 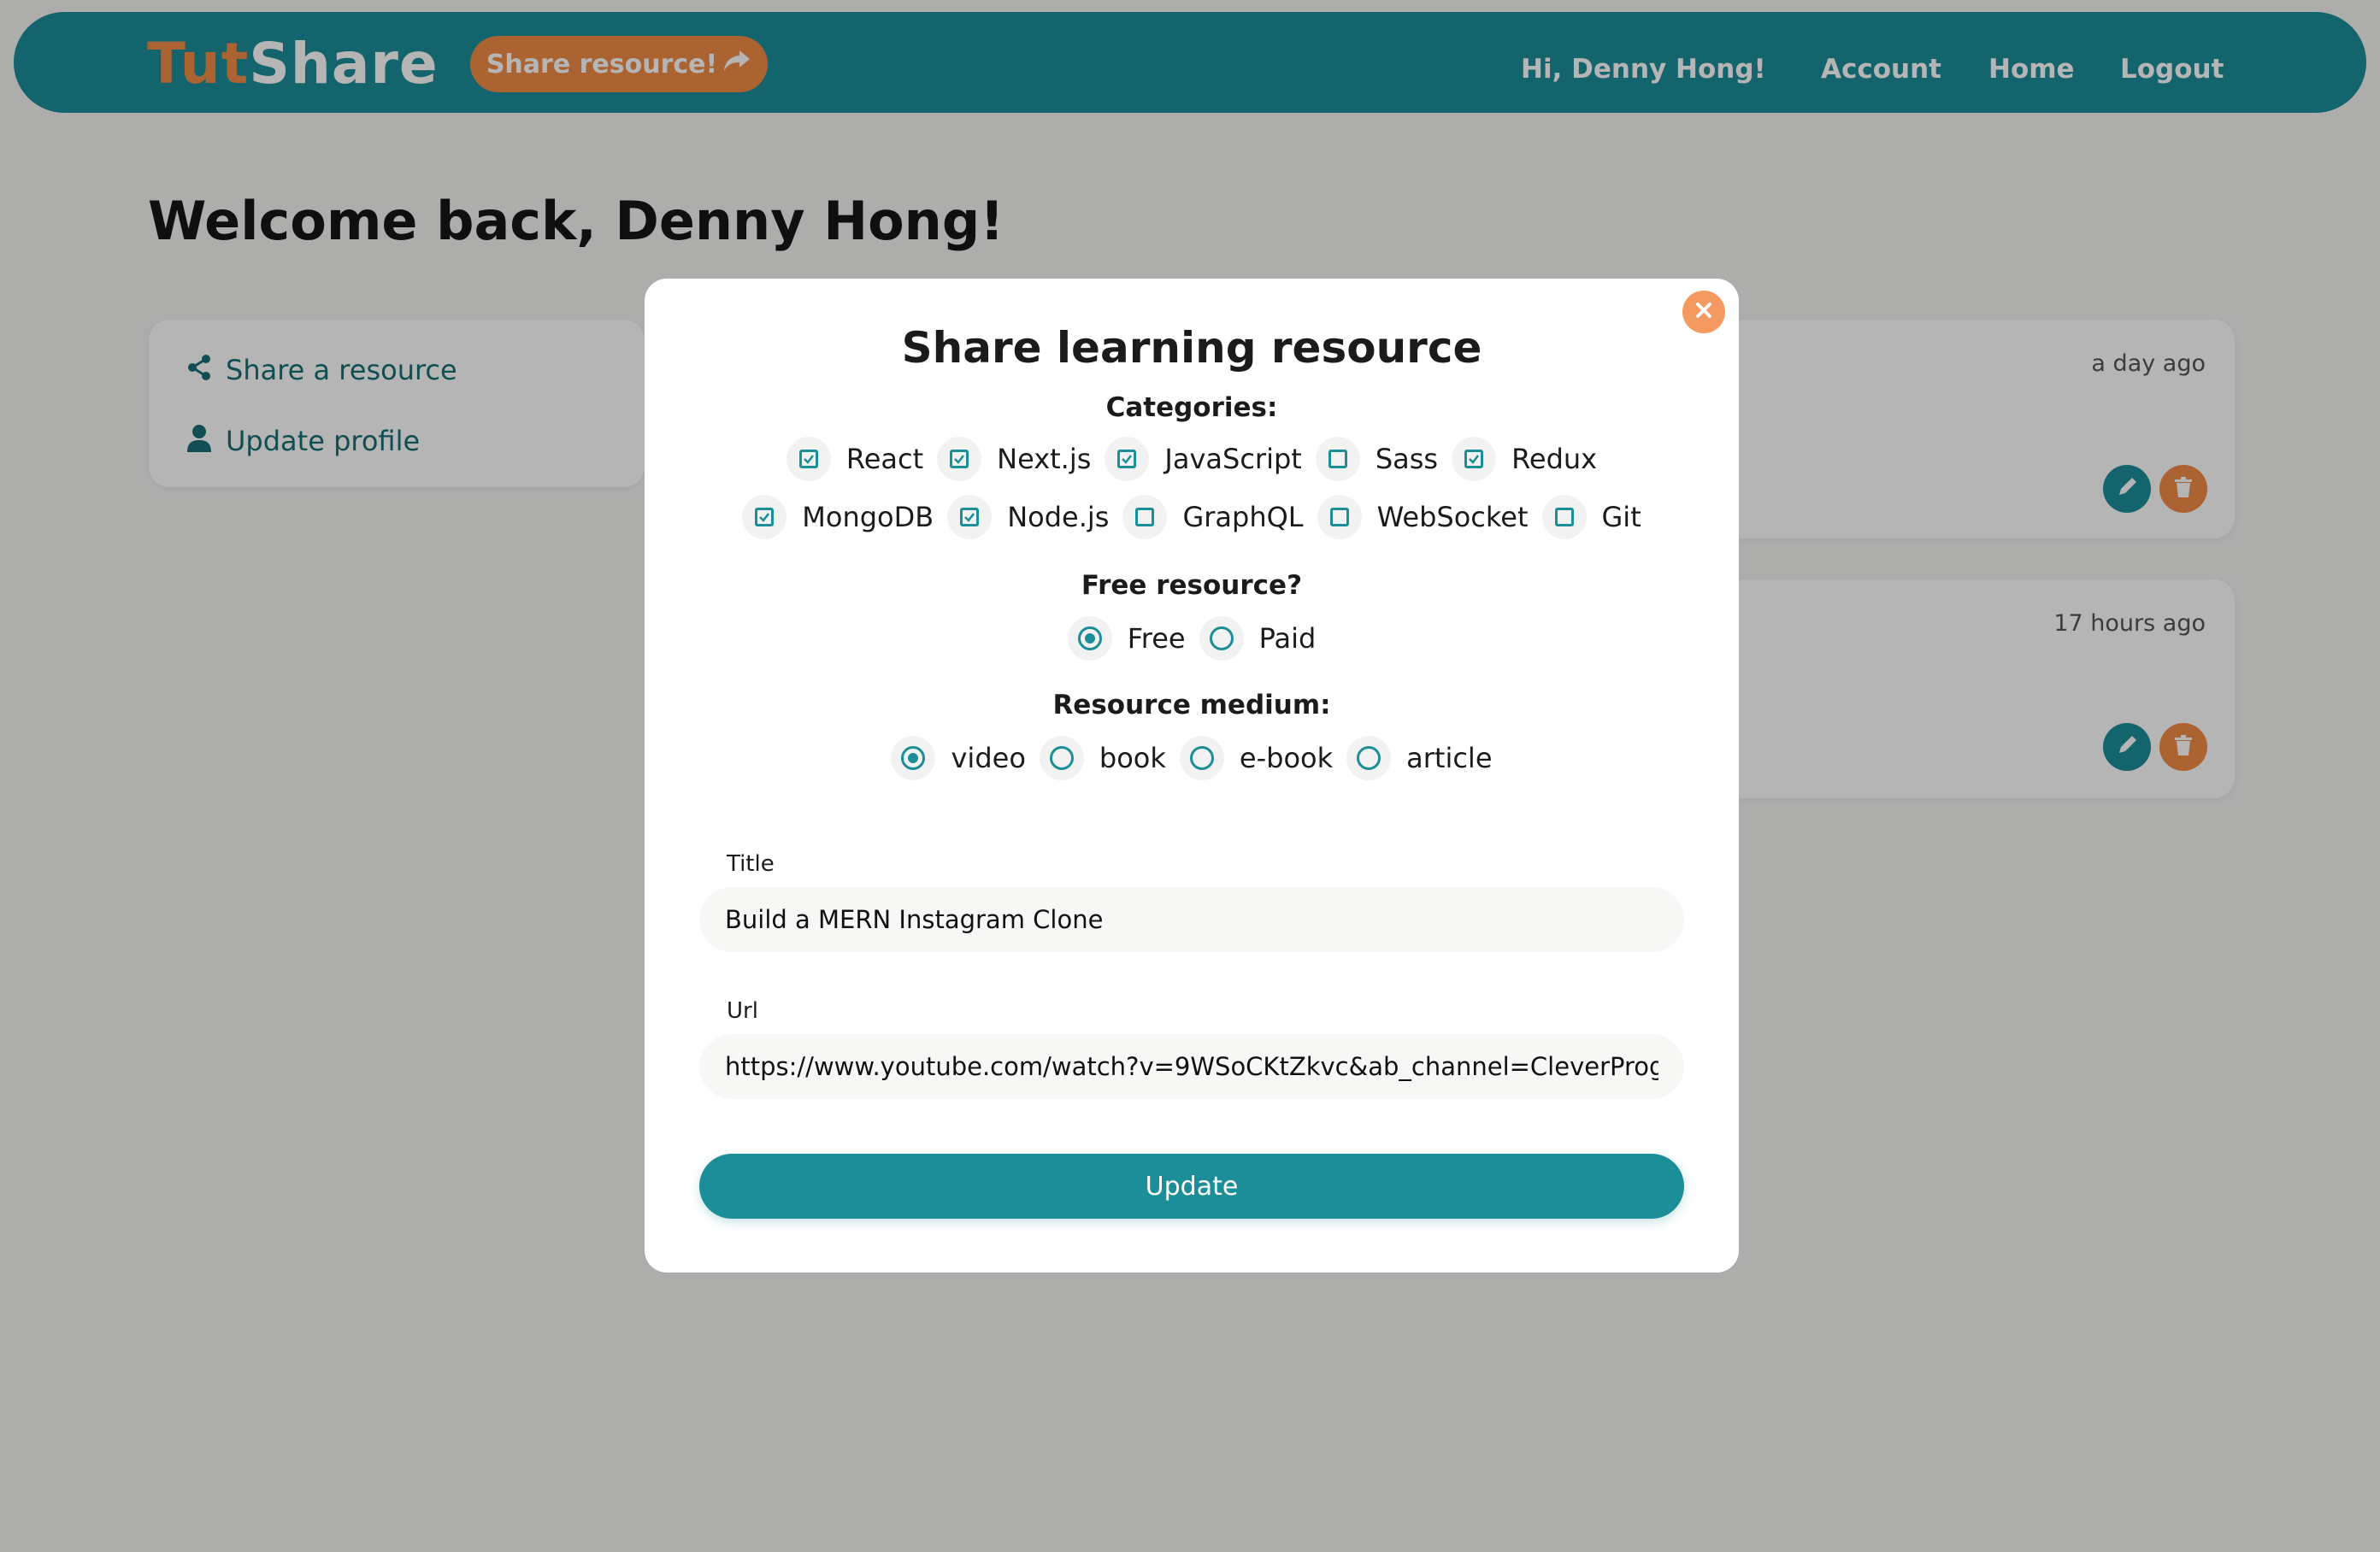 I want to click on price-label: Free, so click(x=1156, y=638).